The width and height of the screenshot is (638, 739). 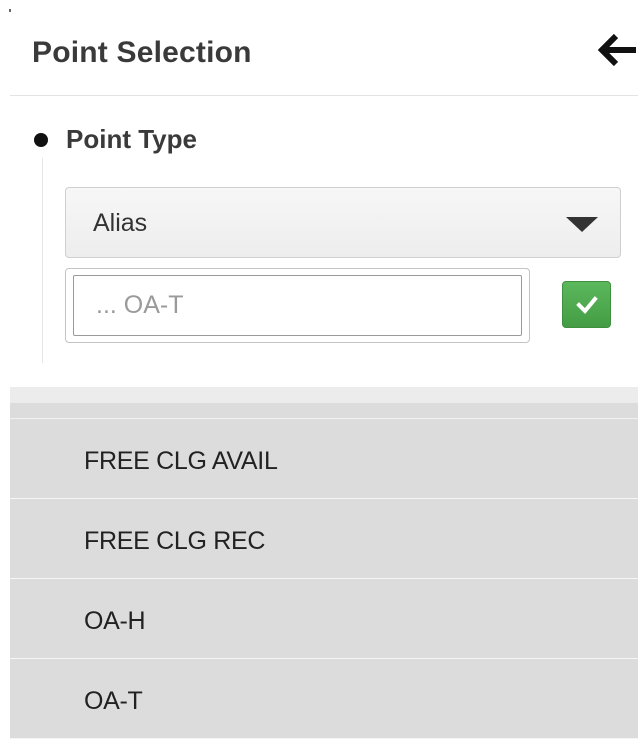 I want to click on page-title: Point Selection, so click(x=142, y=52).